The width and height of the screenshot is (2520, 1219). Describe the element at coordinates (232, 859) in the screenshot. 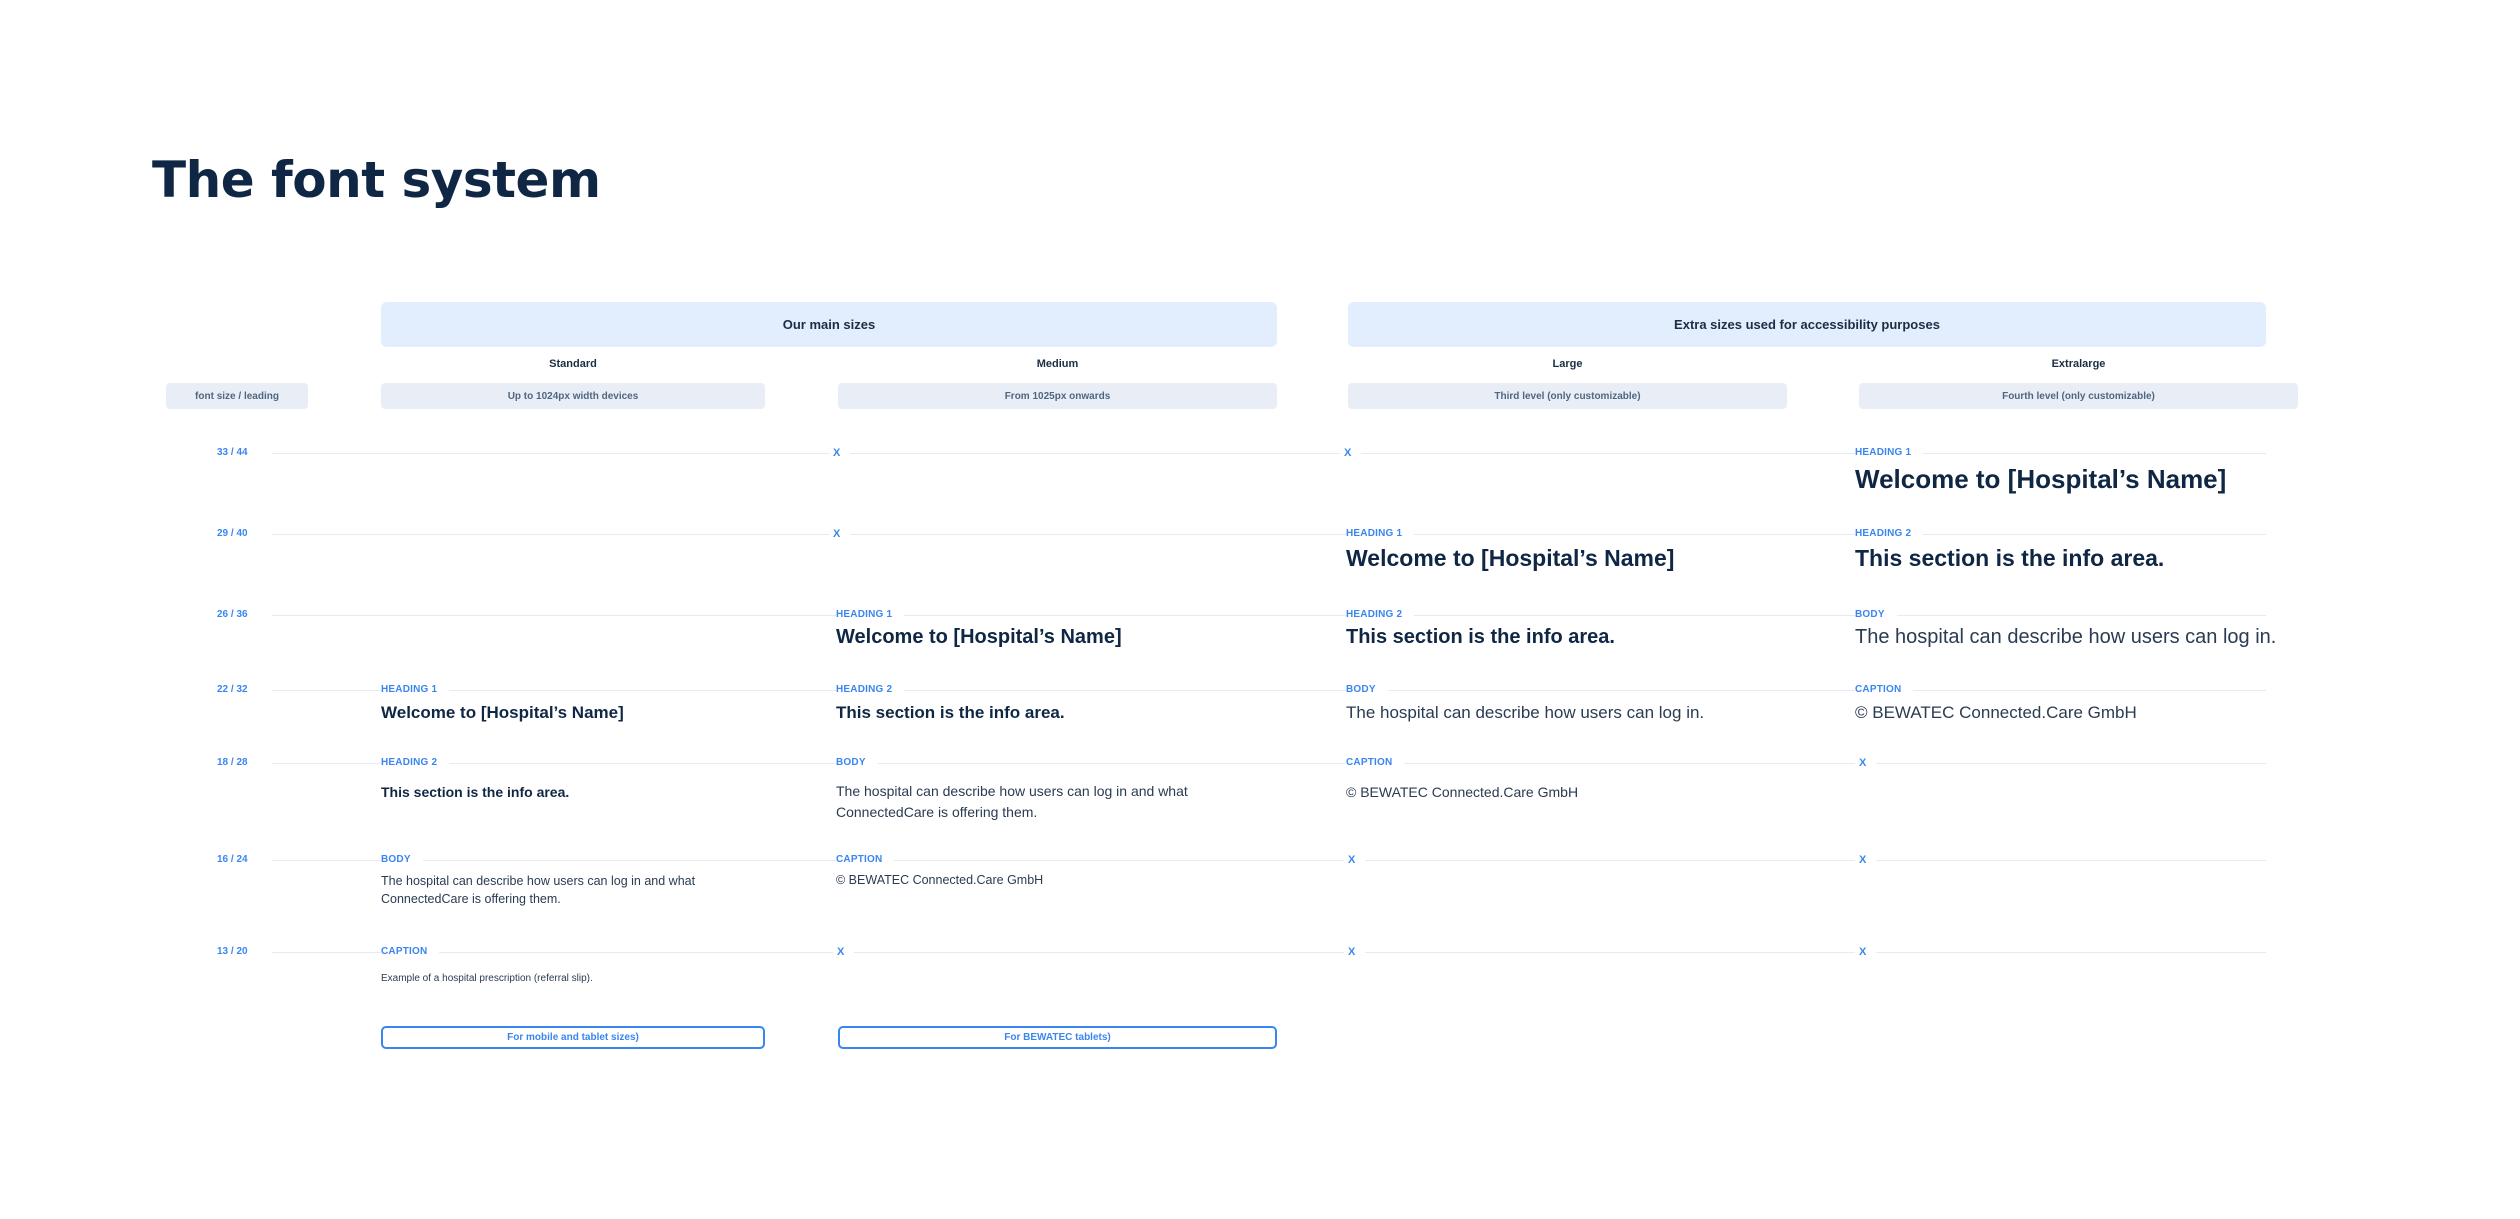

I see `size-label-16: 16 / 24` at that location.